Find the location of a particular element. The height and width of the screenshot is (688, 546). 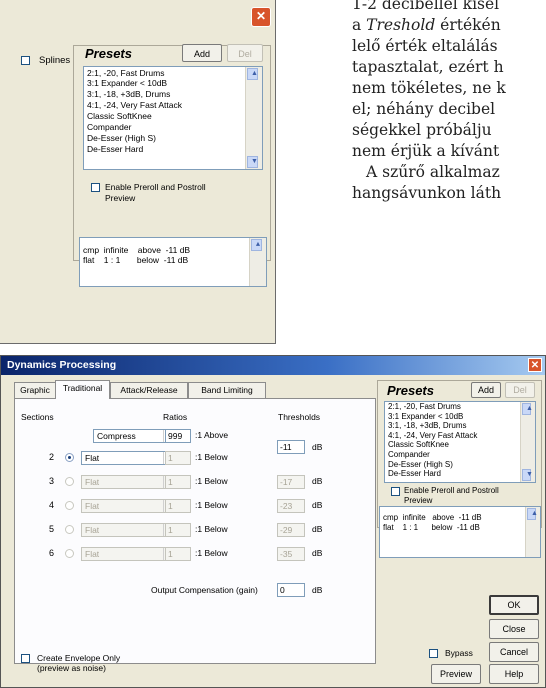

threshold-6-input: -35 is located at coordinates (291, 554).